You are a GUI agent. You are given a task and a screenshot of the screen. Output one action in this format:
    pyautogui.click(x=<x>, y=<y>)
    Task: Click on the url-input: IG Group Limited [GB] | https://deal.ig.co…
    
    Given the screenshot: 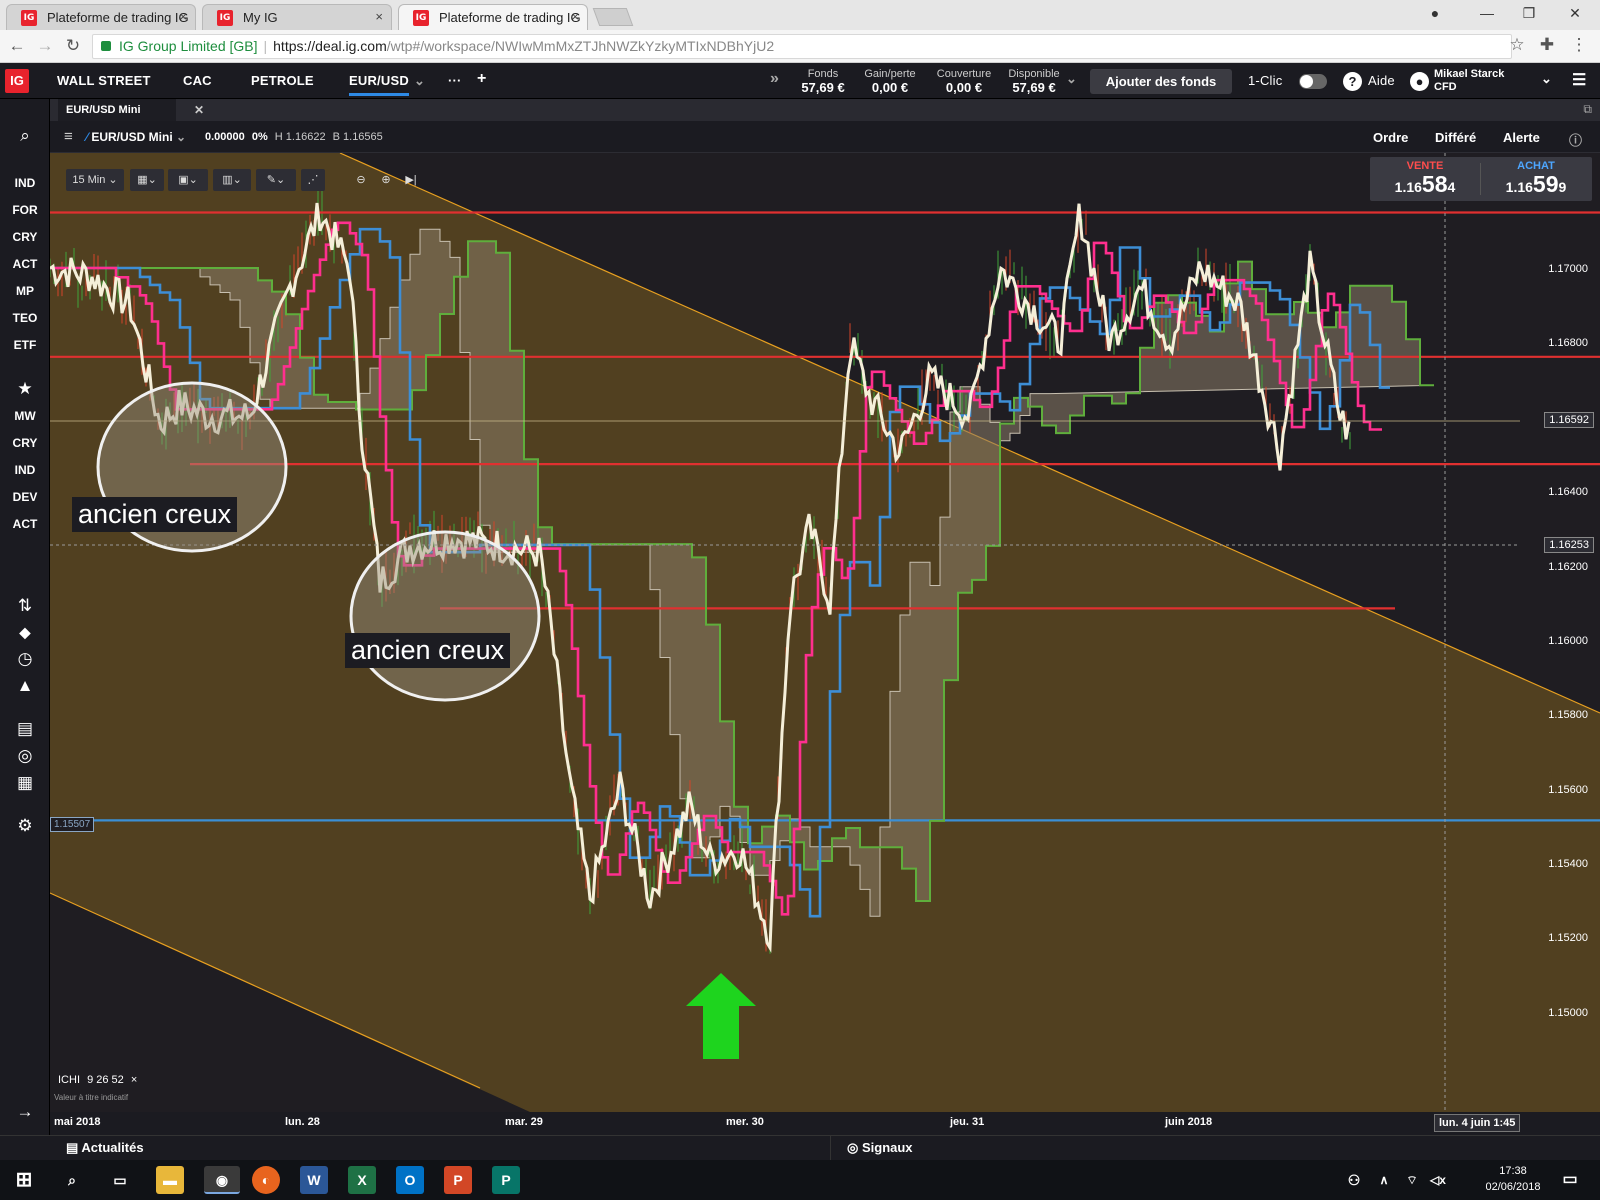 What is the action you would take?
    pyautogui.click(x=802, y=46)
    